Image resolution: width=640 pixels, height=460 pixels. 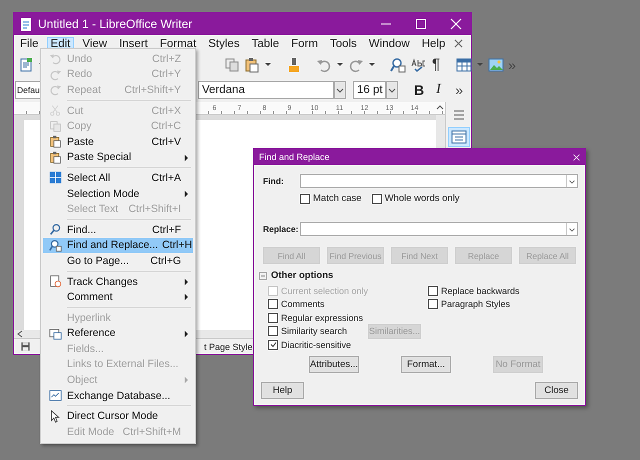 I want to click on checkbox-label: Regular expressions, so click(x=322, y=317).